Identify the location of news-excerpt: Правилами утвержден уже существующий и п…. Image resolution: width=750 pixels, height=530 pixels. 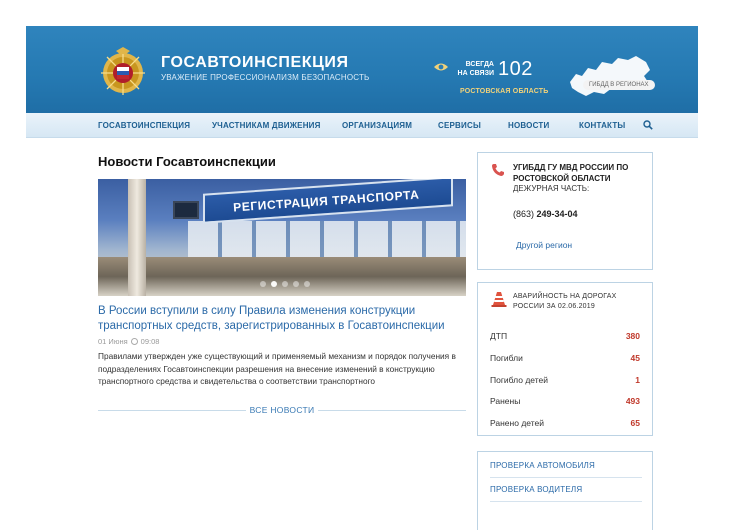
(277, 368).